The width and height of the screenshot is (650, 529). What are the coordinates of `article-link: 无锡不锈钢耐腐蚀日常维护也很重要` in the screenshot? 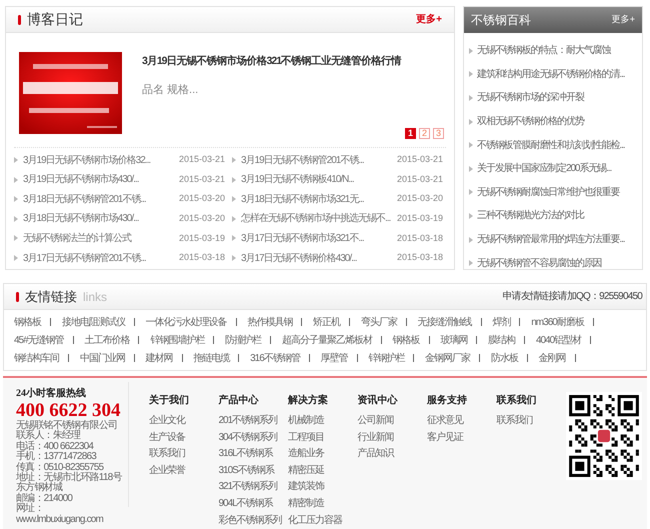 It's located at (548, 192).